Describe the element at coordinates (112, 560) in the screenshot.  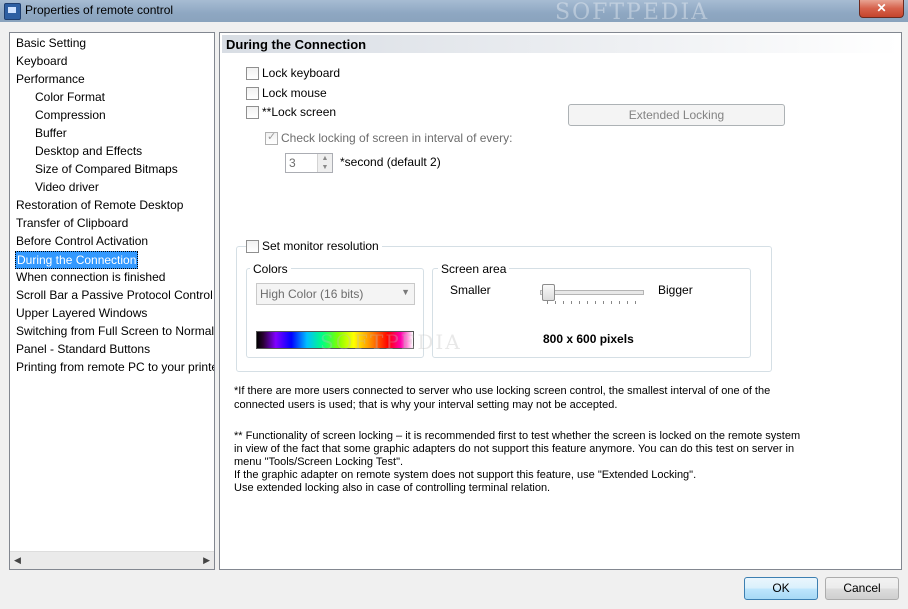
I see `tree-horizontal-scrollbar: ◀ ▶` at that location.